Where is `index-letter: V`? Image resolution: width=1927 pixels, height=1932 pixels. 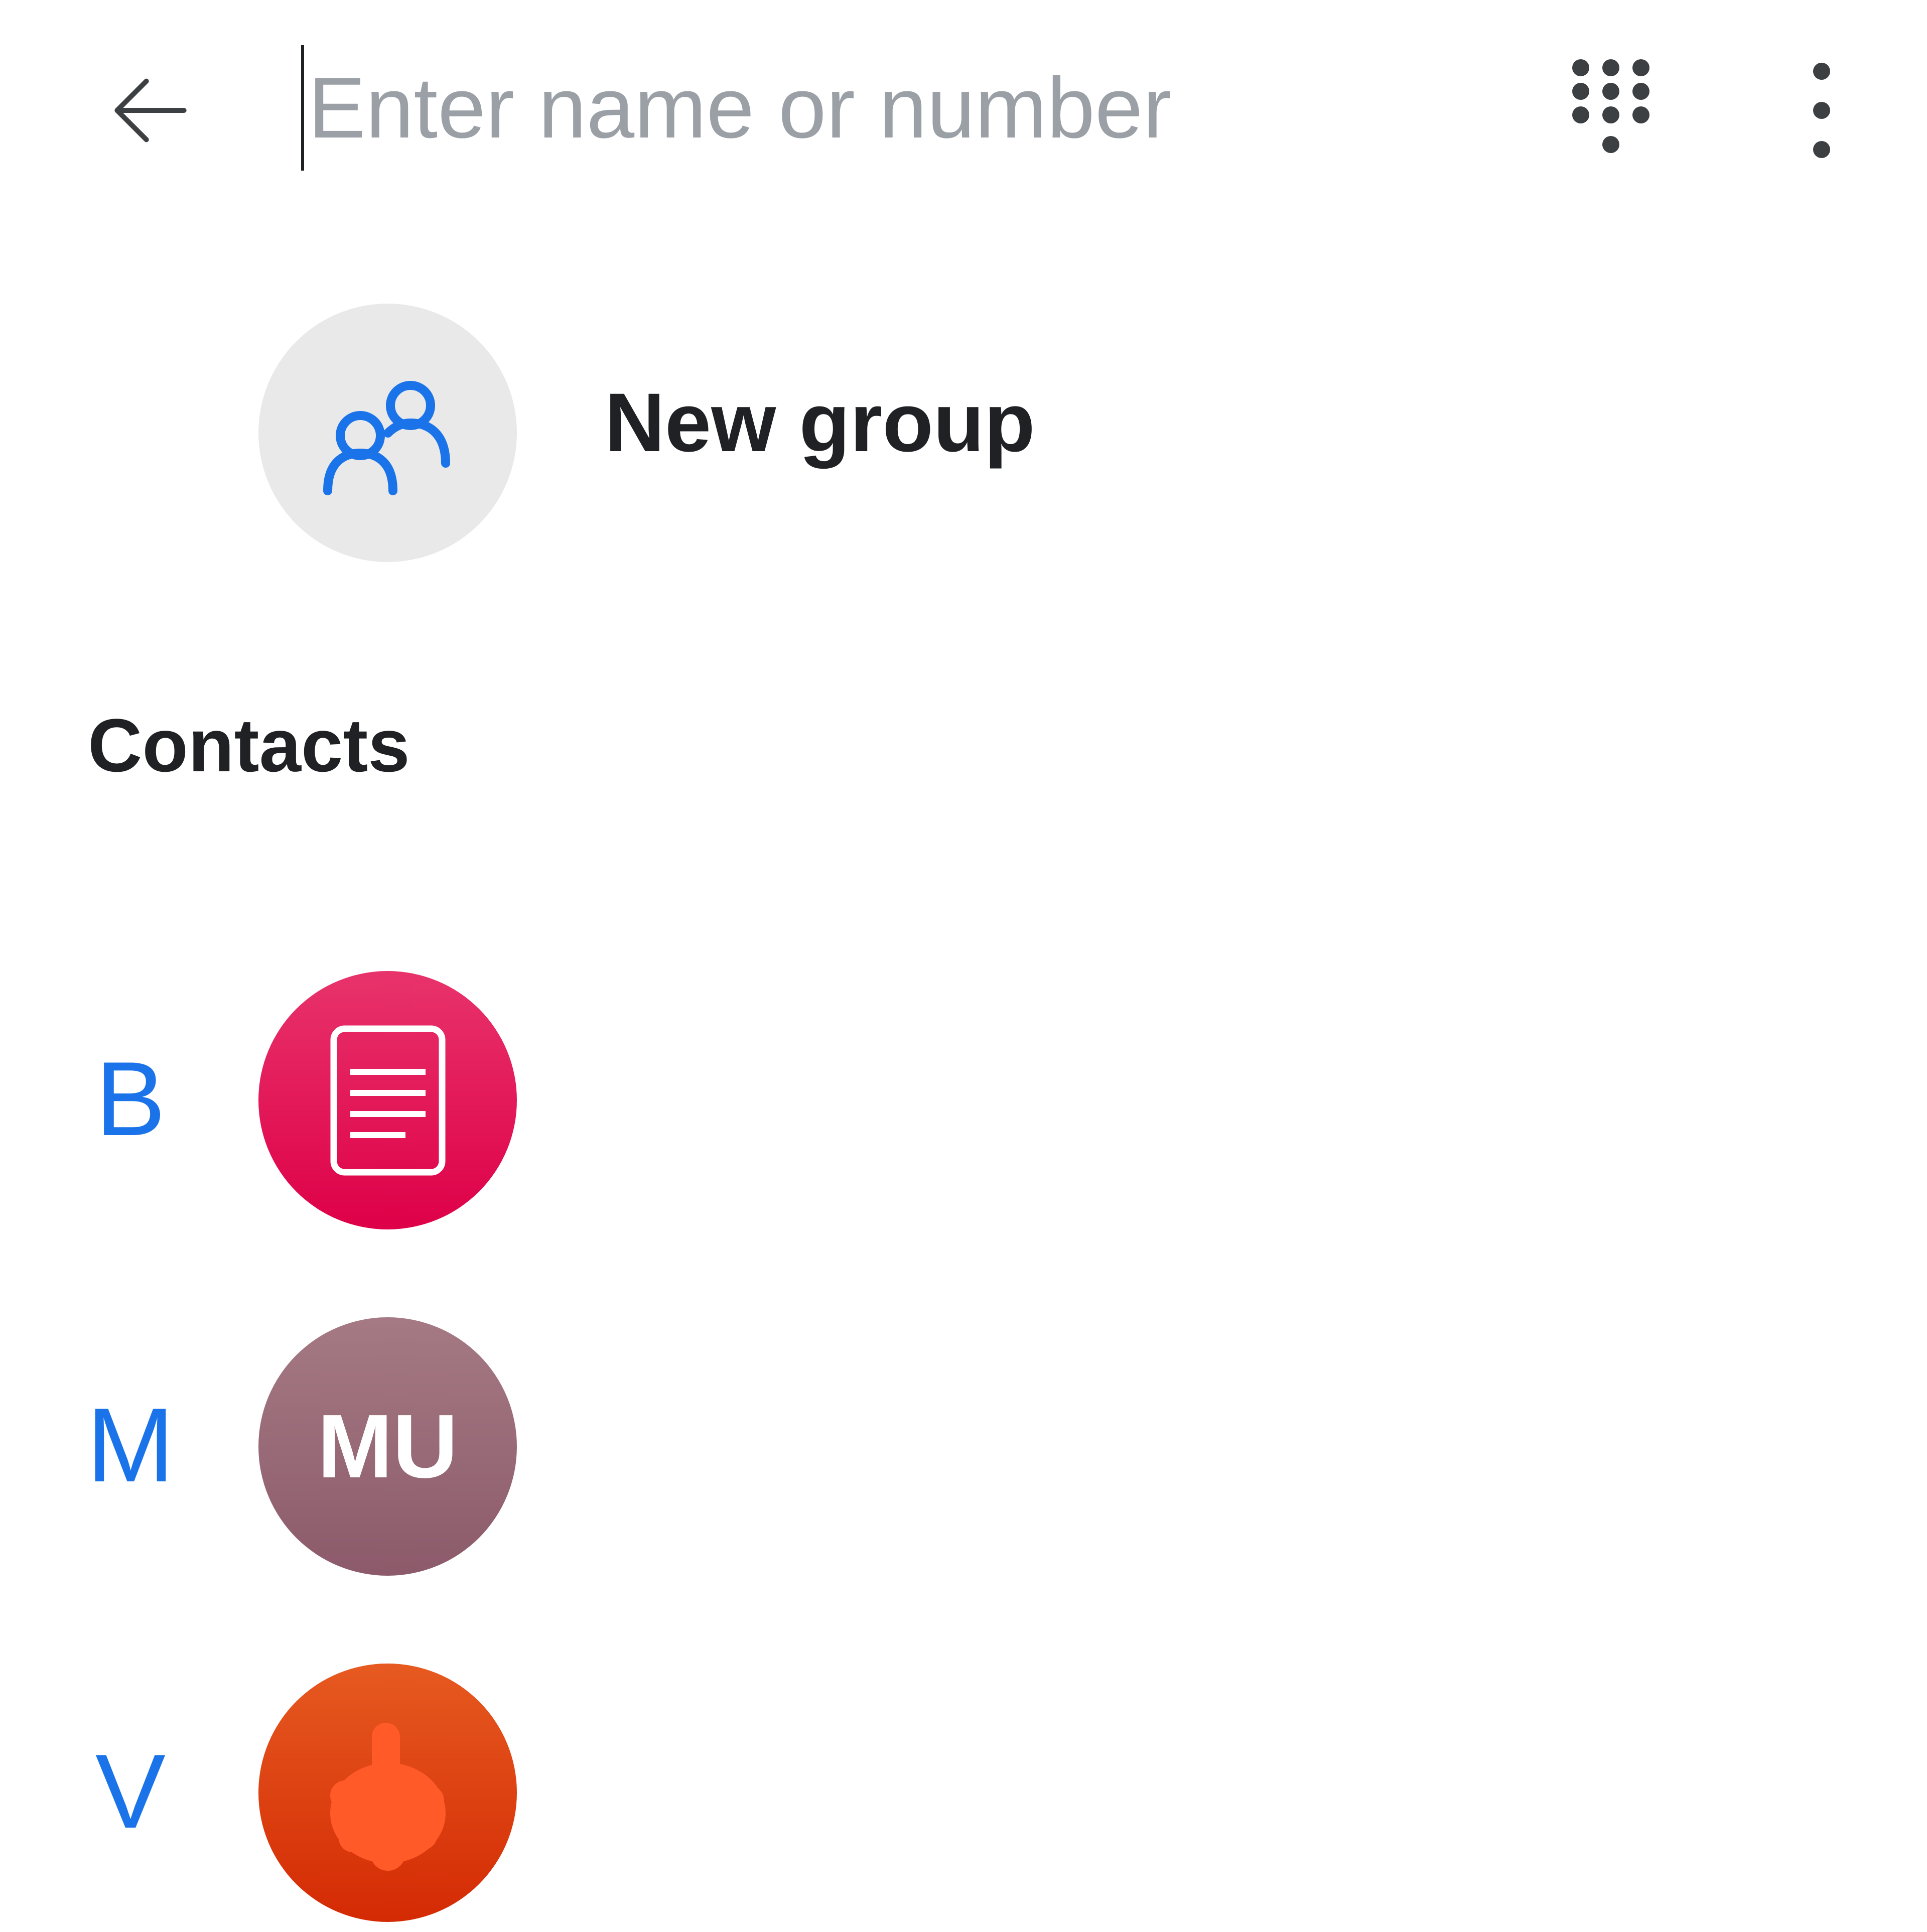 index-letter: V is located at coordinates (130, 1791).